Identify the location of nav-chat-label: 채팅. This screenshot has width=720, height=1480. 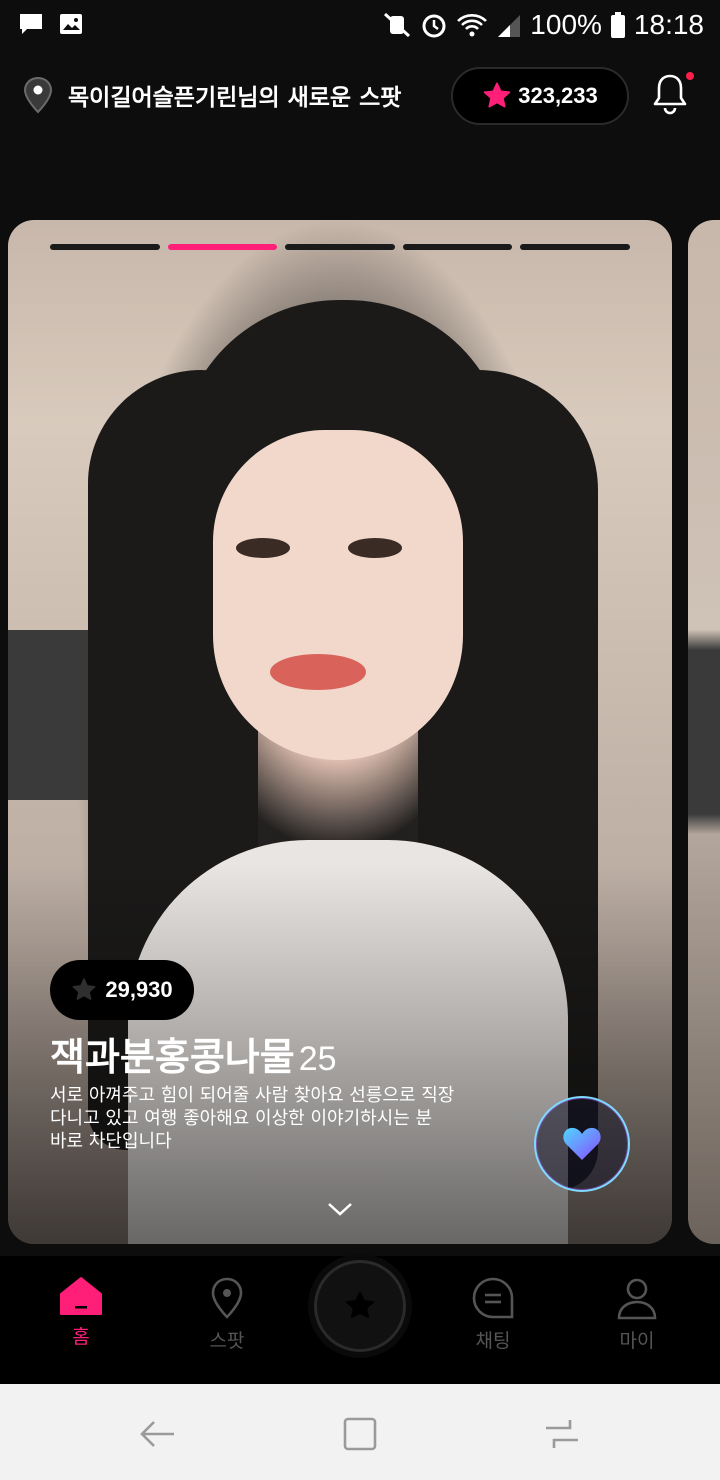
(493, 1341).